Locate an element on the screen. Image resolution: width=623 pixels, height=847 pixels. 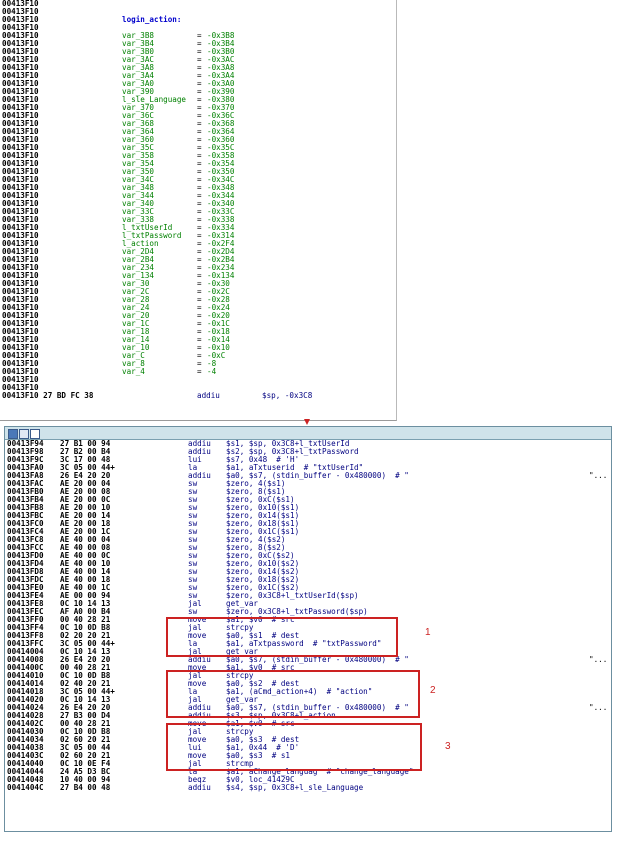
equals-sign: = is located at coordinates (199, 371).